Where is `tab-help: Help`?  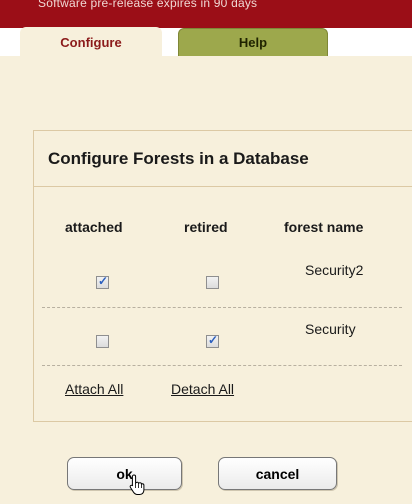
tab-help: Help is located at coordinates (253, 42).